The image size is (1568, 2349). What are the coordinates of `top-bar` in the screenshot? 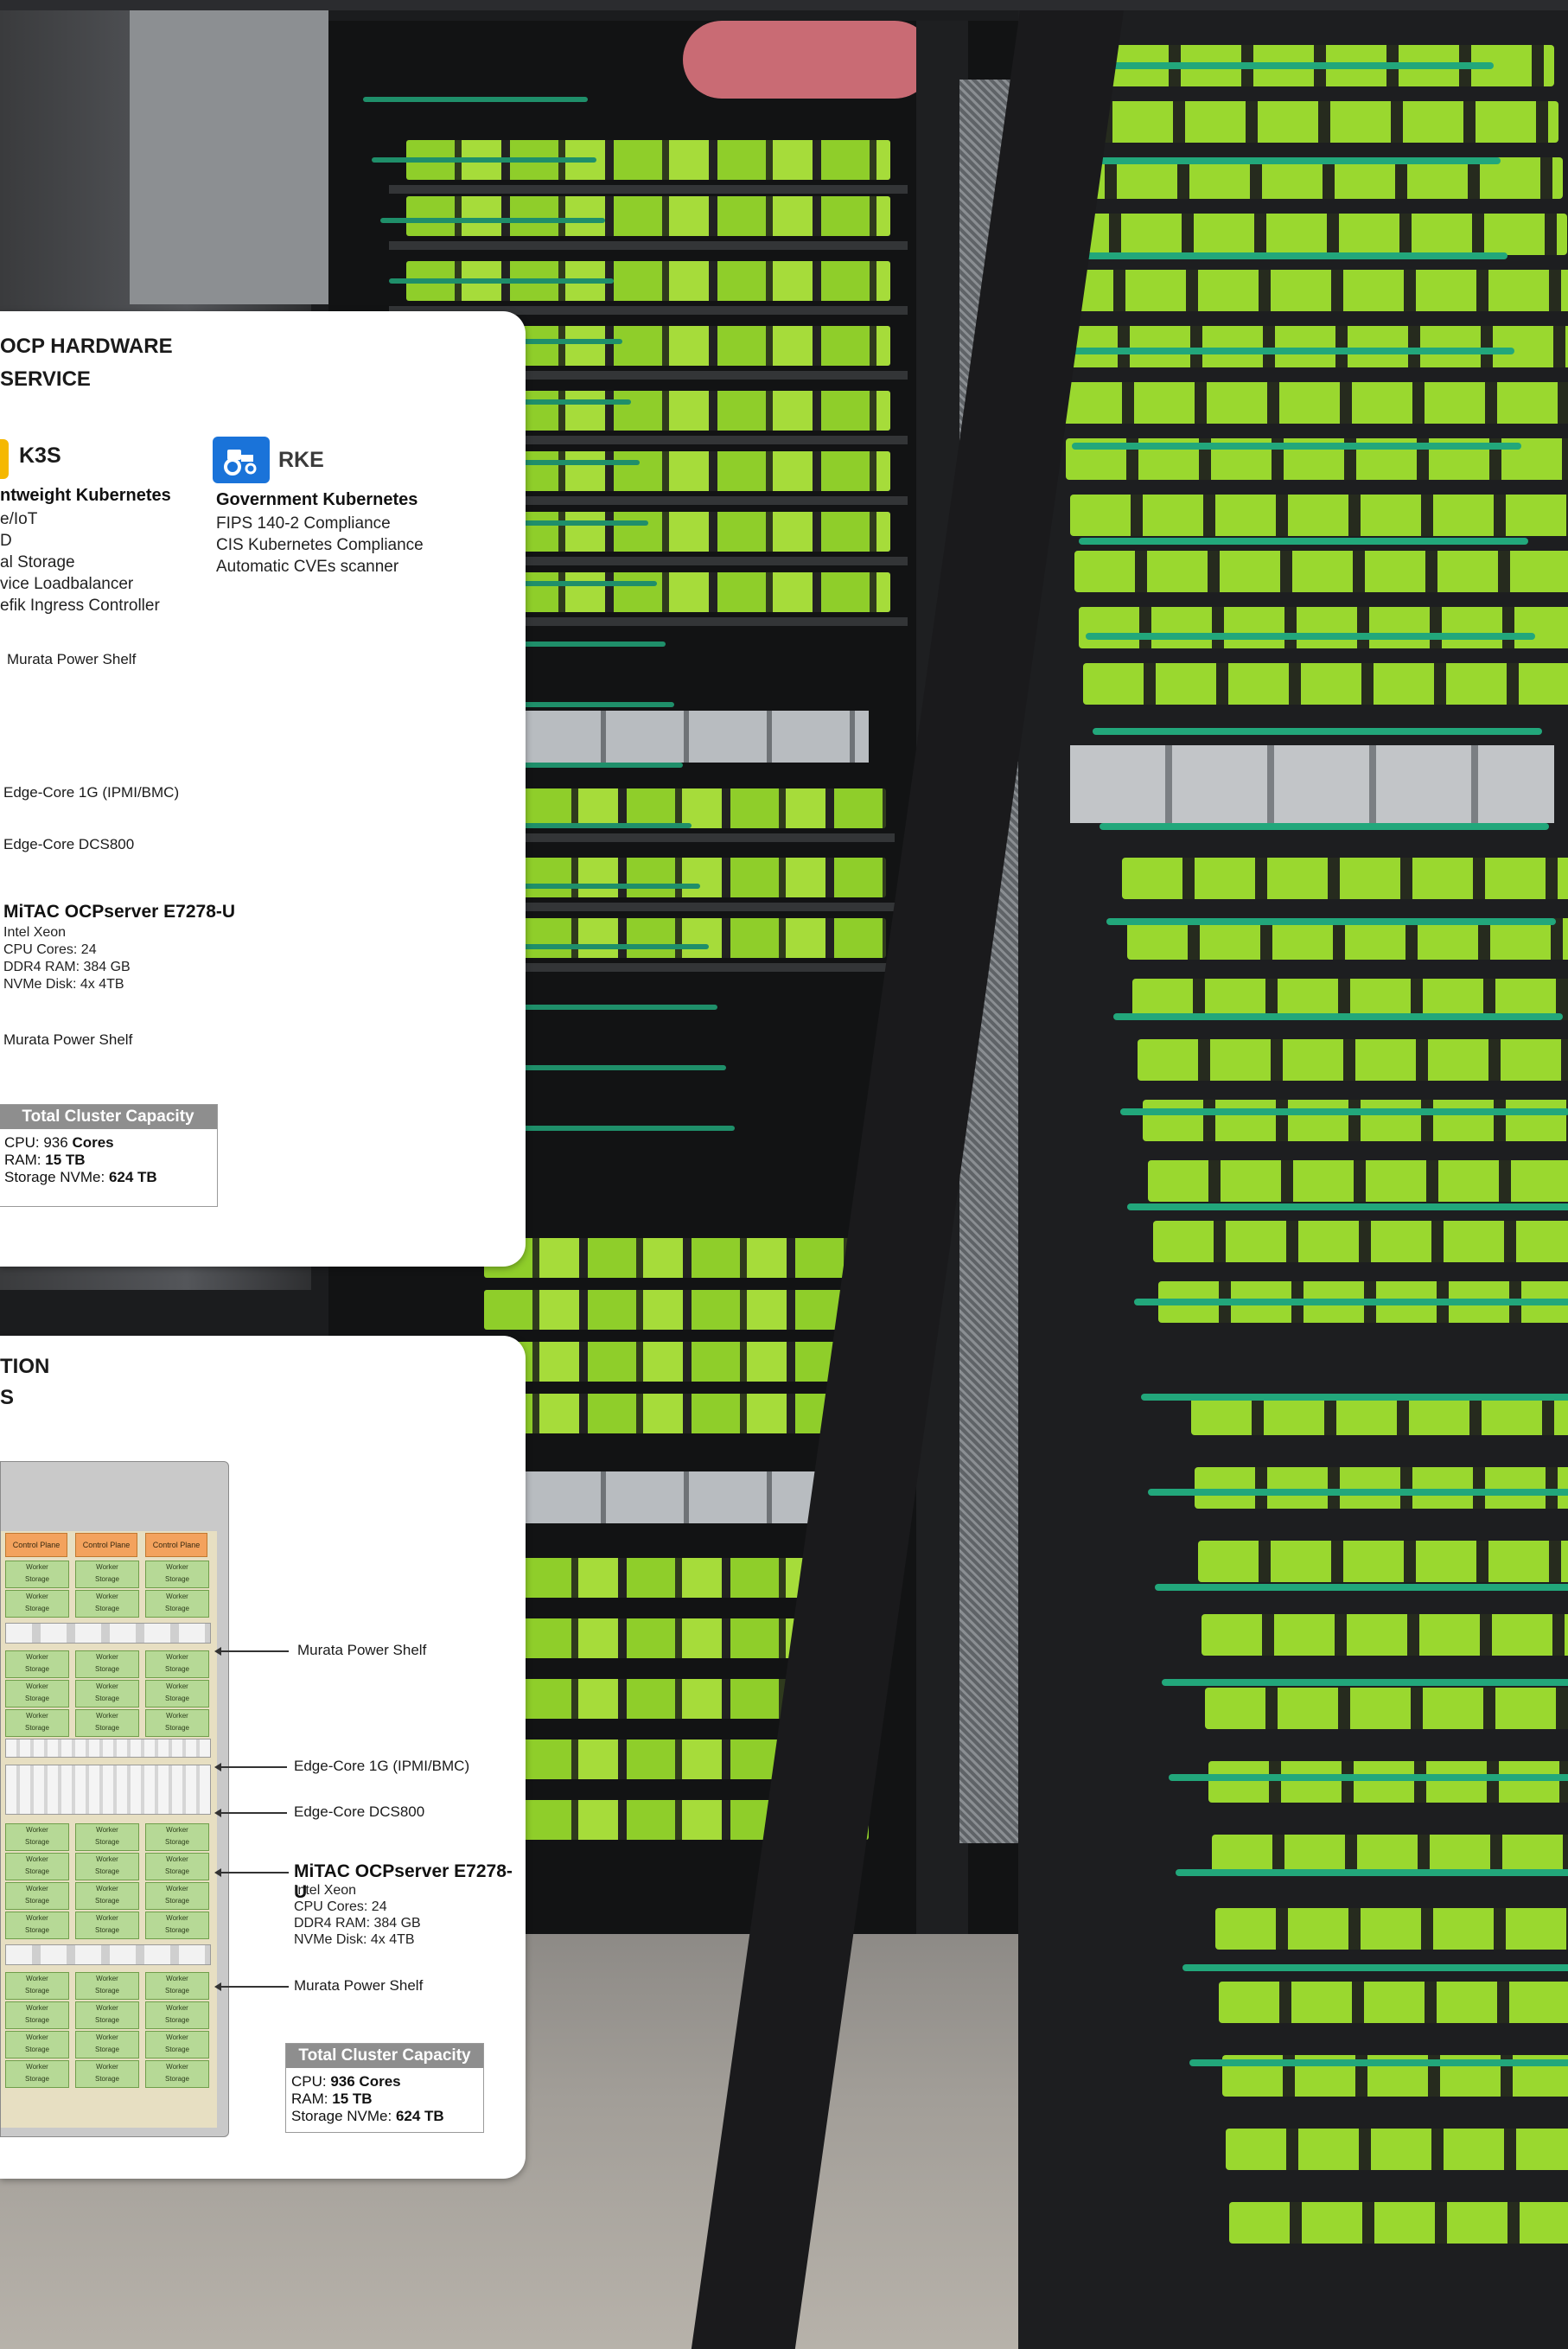 It's located at (784, 5).